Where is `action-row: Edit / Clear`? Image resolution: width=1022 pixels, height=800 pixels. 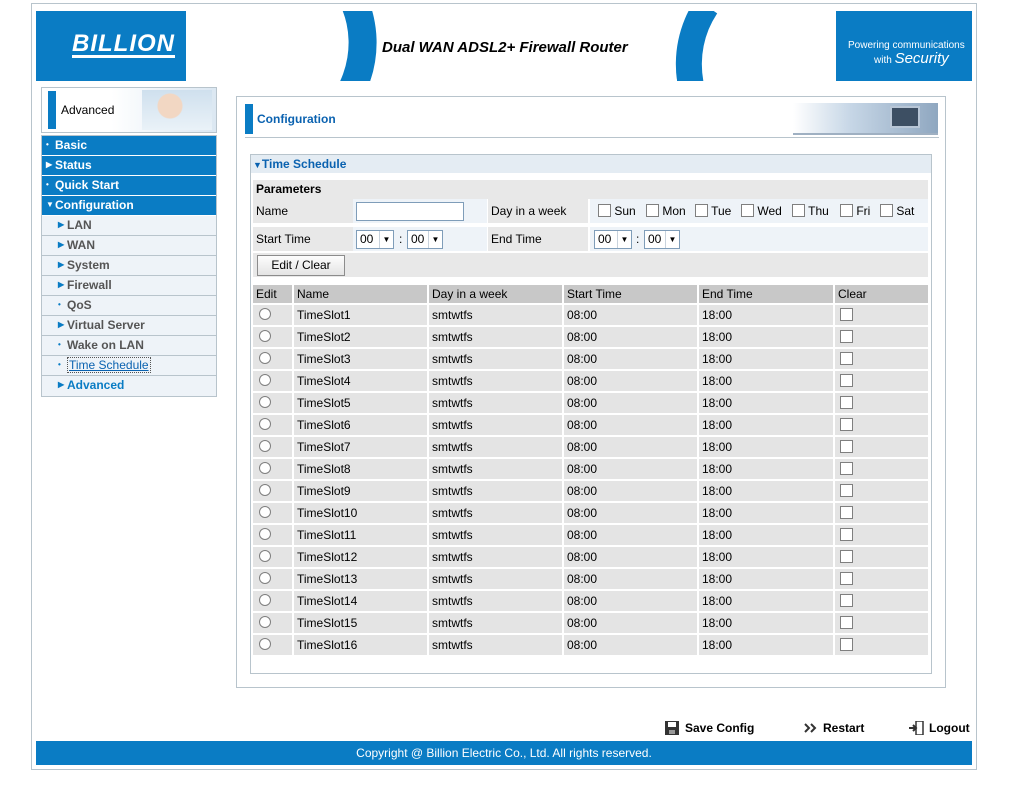 action-row: Edit / Clear is located at coordinates (590, 265).